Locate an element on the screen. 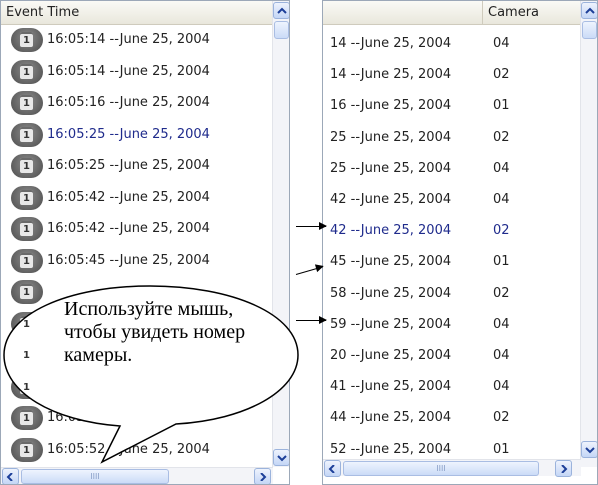  event-time-cell: 42 --June 25, 2004 is located at coordinates (391, 231).